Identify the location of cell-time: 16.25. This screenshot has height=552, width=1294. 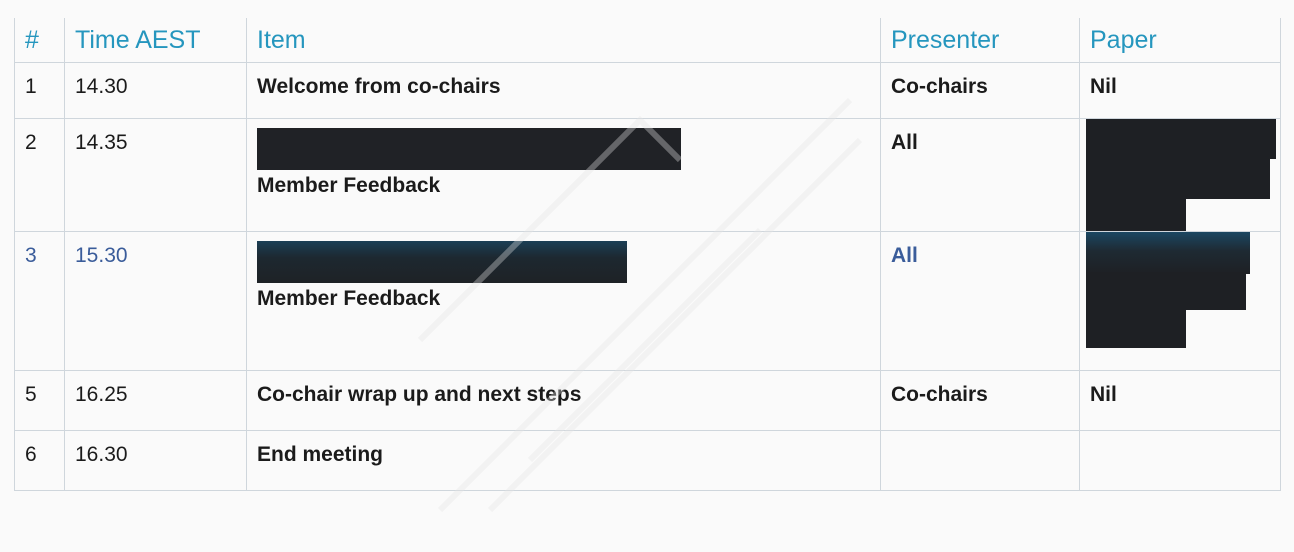
(155, 400).